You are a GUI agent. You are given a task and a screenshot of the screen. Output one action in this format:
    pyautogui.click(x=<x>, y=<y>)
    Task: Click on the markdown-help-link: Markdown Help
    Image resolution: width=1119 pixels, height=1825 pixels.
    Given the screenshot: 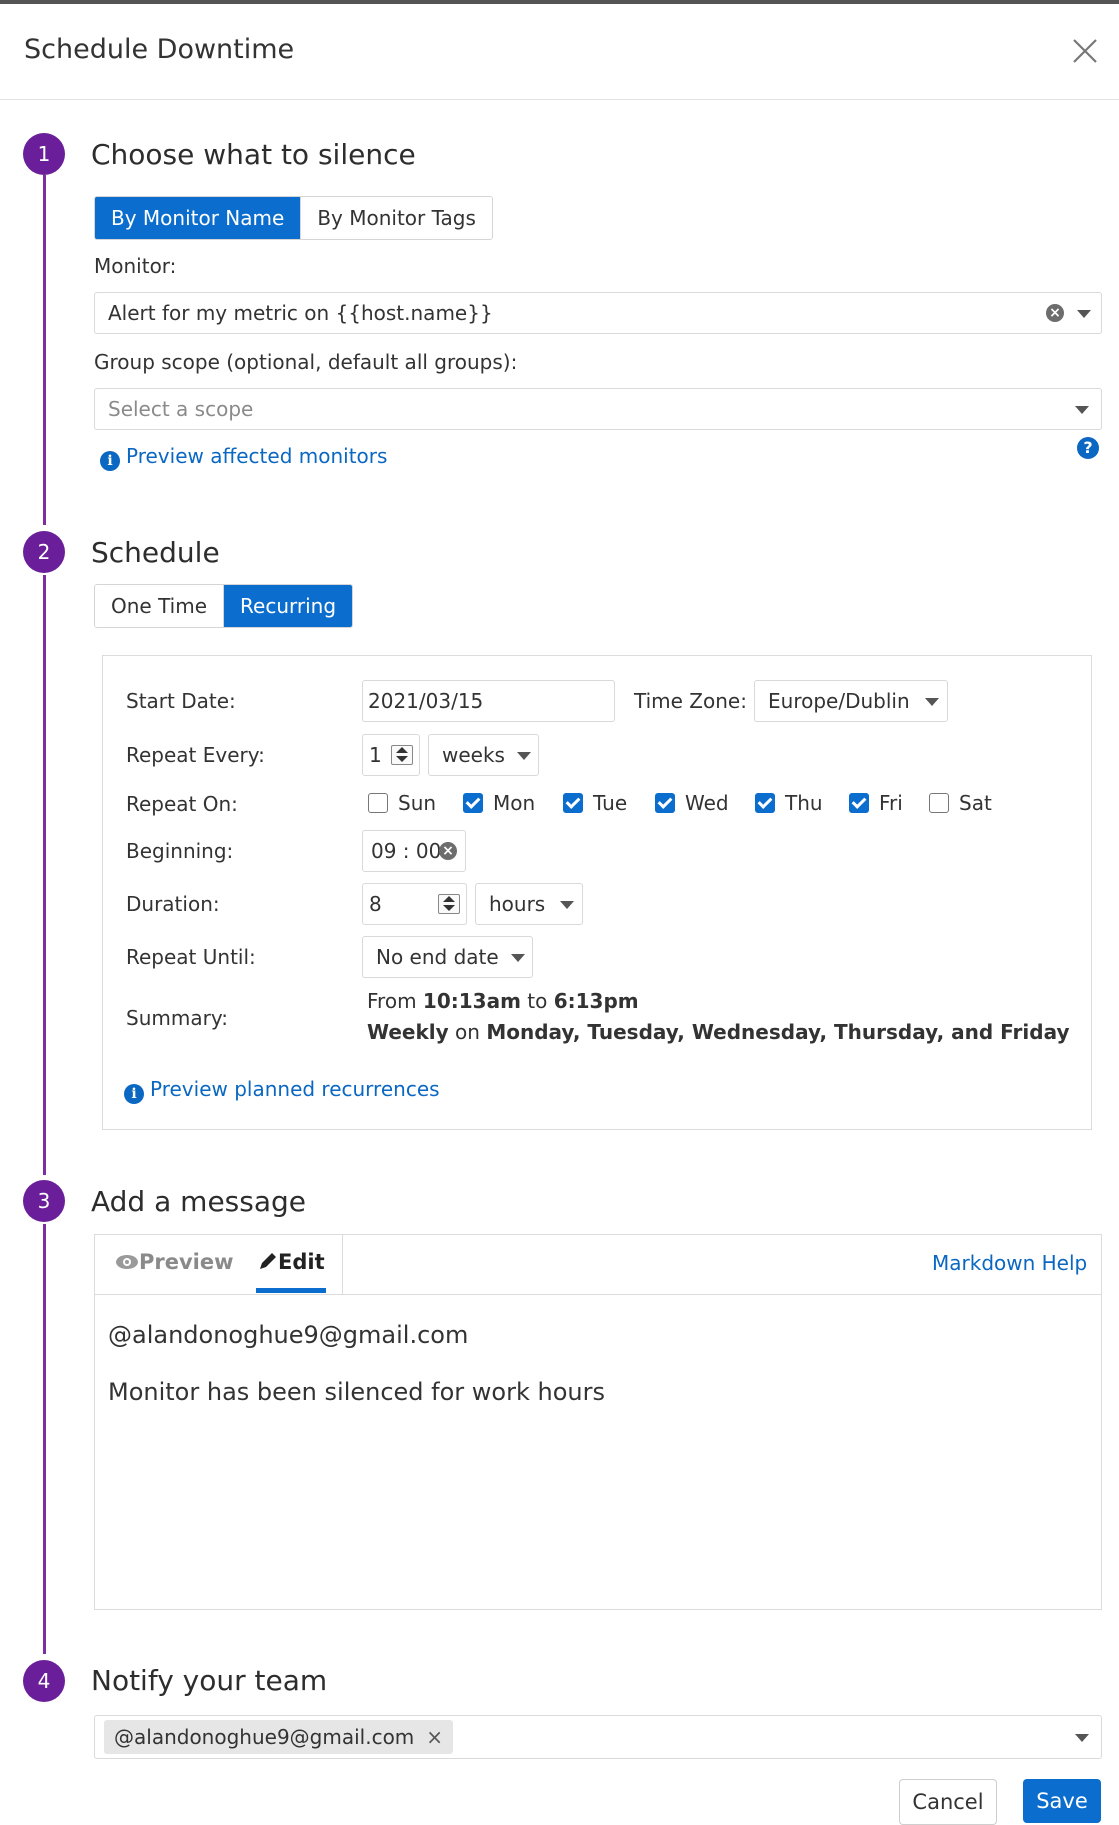 What is the action you would take?
    pyautogui.click(x=1009, y=1263)
    